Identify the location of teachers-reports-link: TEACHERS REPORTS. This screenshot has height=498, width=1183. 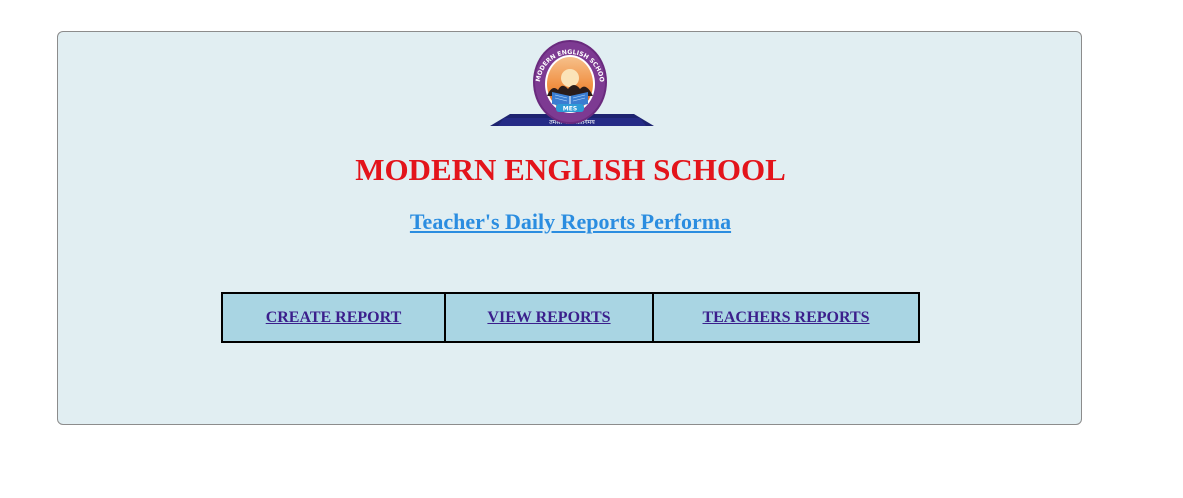
(785, 317).